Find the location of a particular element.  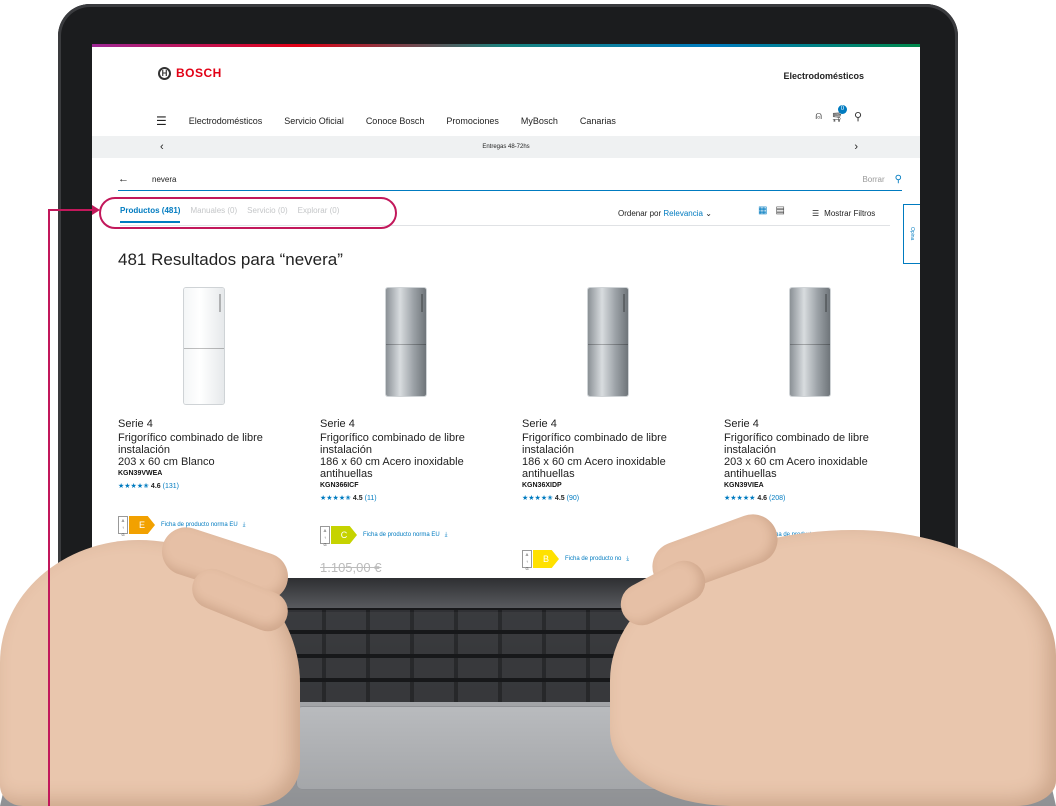

callout-leader-line is located at coordinates (49, 507).